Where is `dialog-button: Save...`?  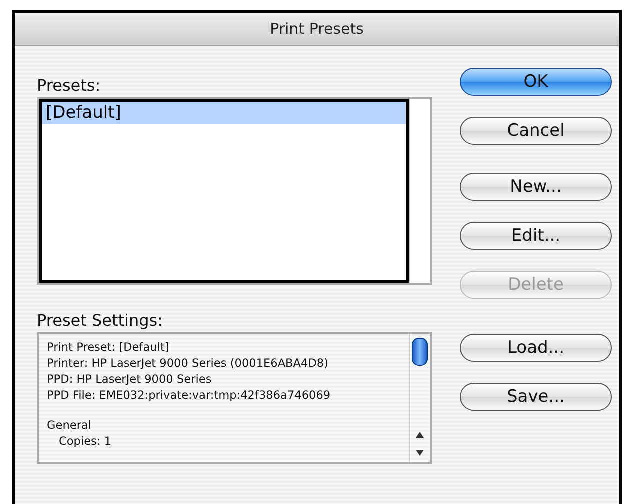 dialog-button: Save... is located at coordinates (536, 397).